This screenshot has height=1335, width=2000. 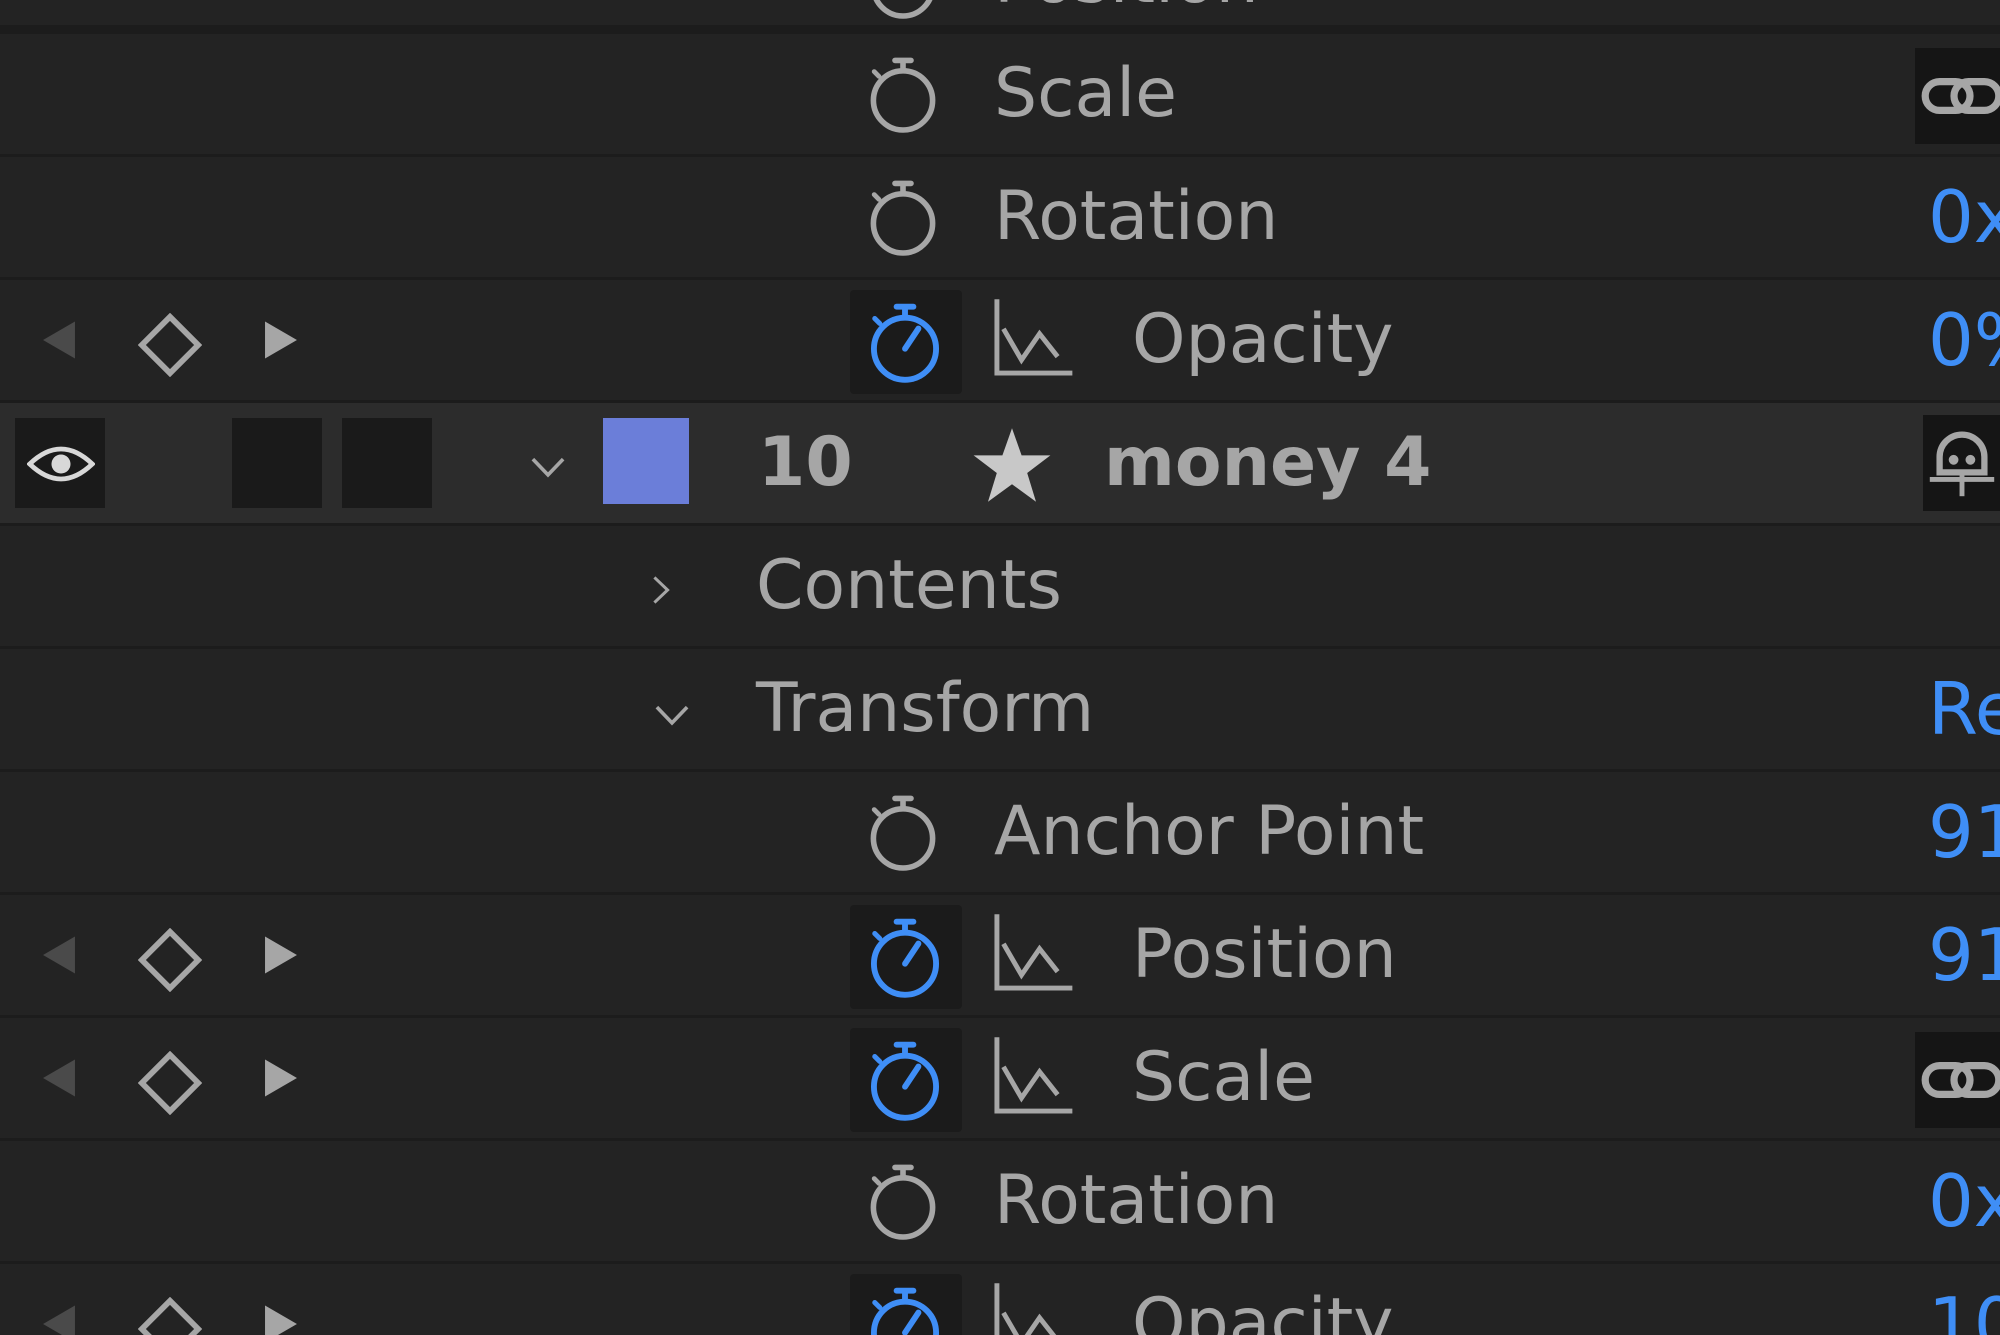 I want to click on property-label: Position, so click(x=1264, y=954).